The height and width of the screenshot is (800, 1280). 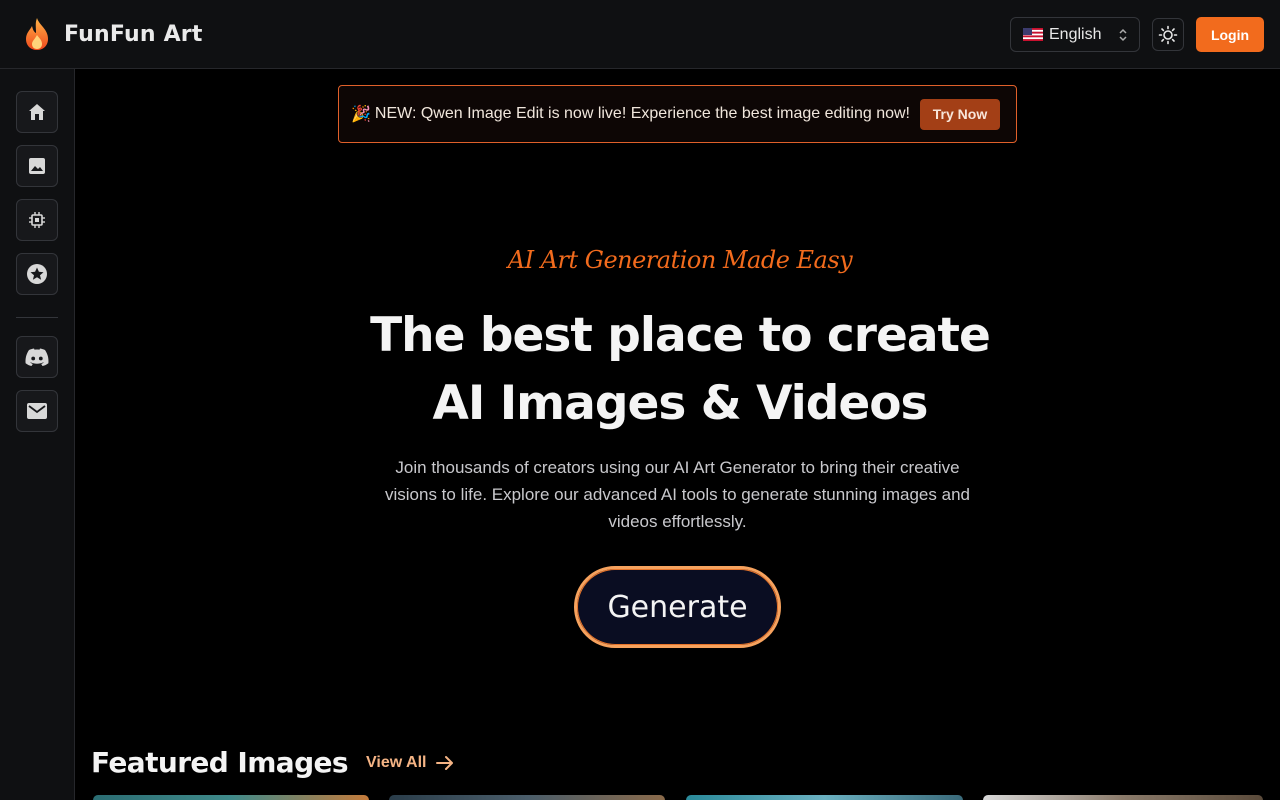 I want to click on language-select: English, so click(x=1075, y=34).